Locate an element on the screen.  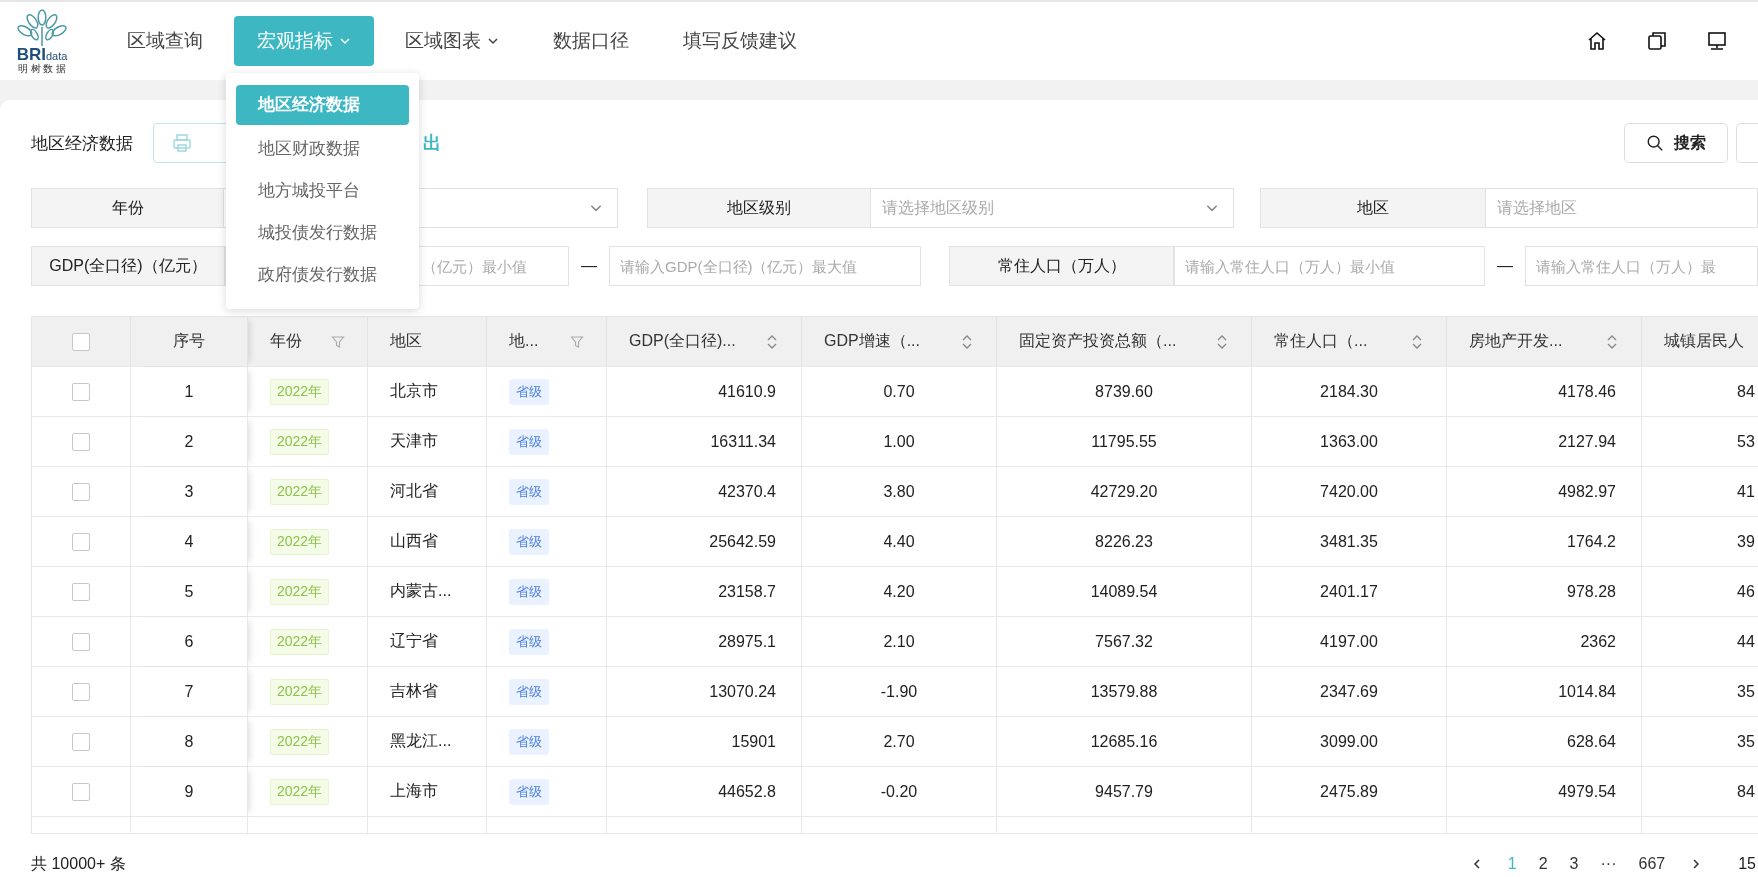
table-cell: 13070.24 is located at coordinates (742, 691).